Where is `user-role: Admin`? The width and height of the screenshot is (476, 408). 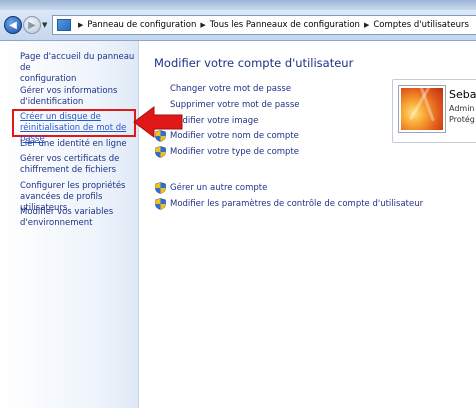
user-role: Admin is located at coordinates (462, 108).